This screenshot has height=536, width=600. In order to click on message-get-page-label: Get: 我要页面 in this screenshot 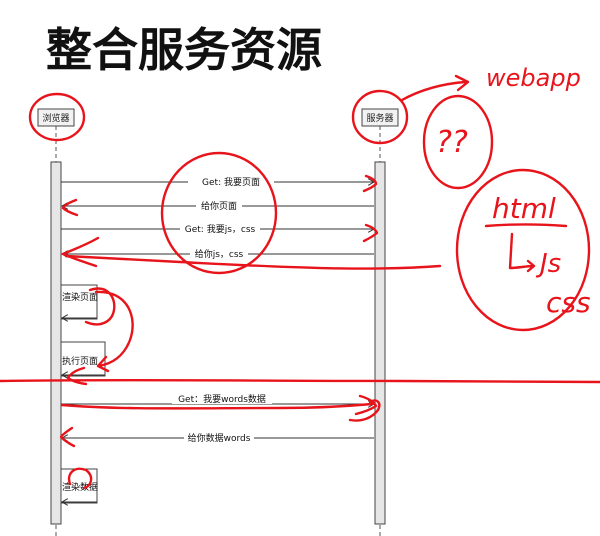, I will do `click(231, 182)`.